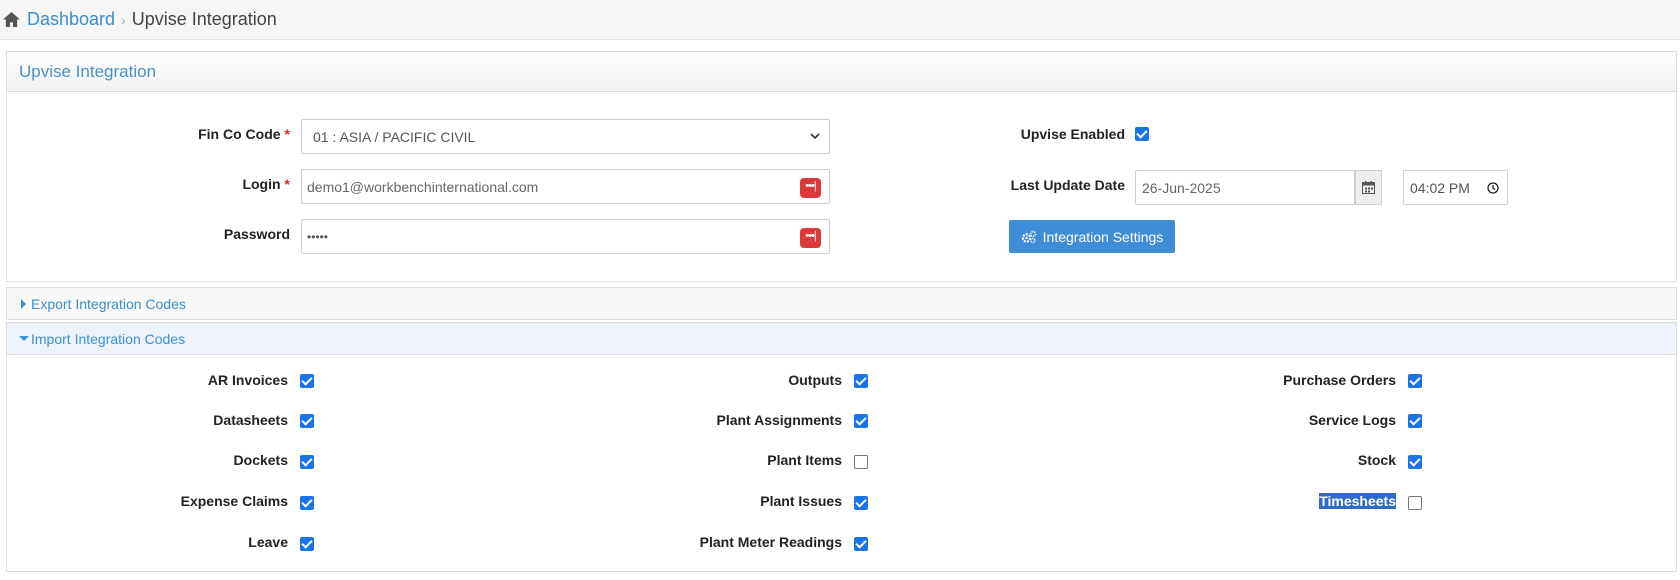 This screenshot has width=1680, height=580. I want to click on breadcrumb-current: Upvise Integration, so click(204, 19).